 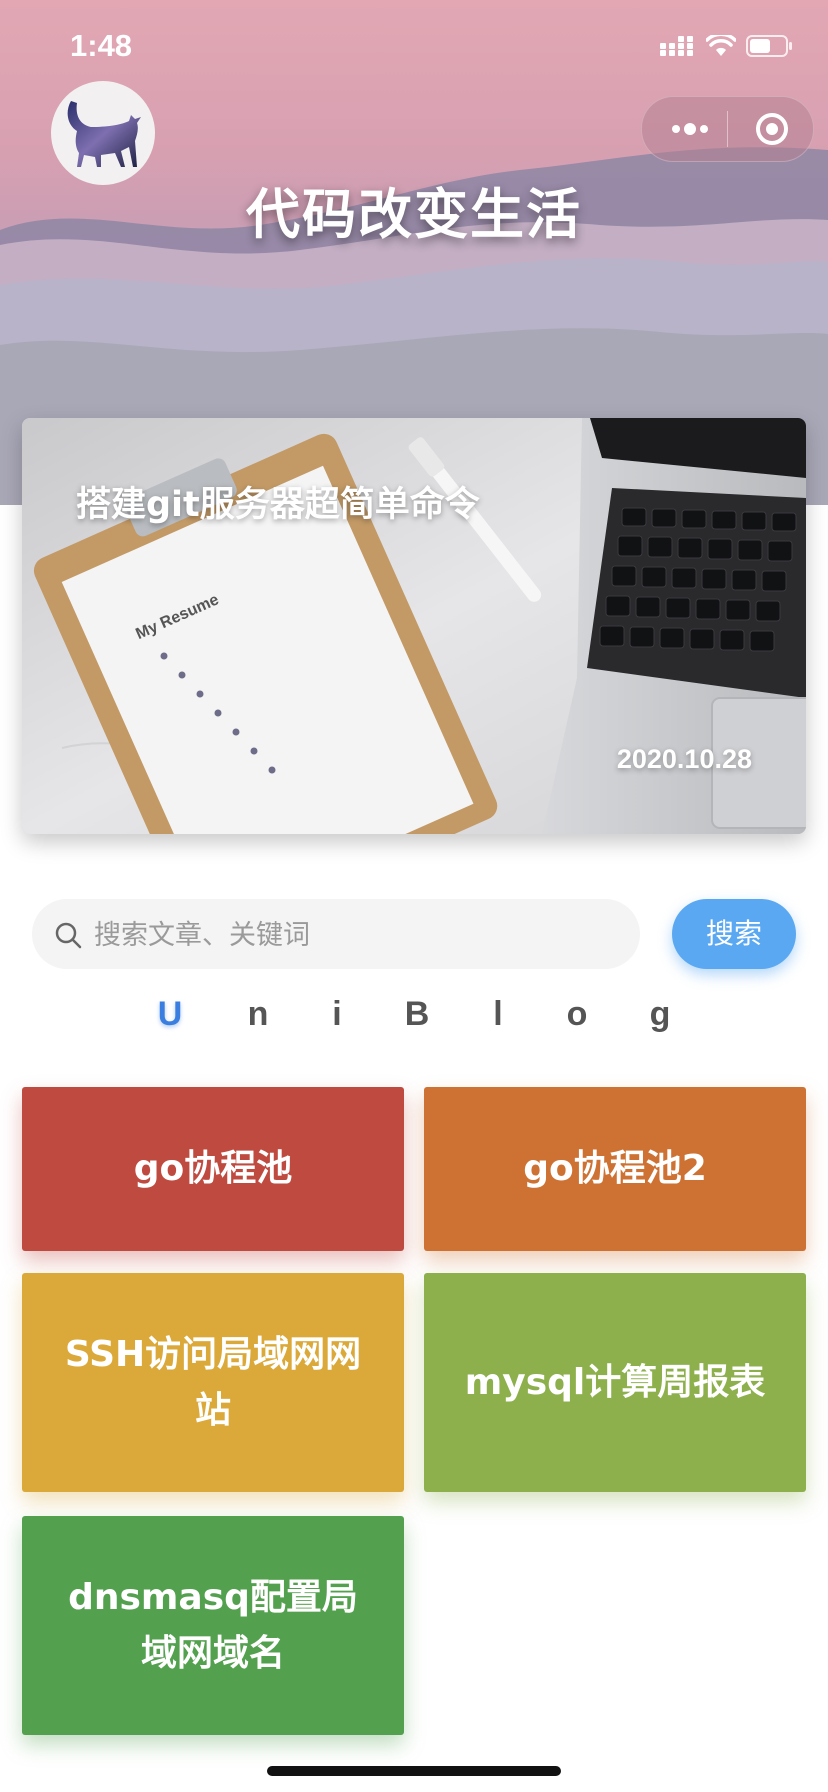 I want to click on cellular-icon, so click(x=676, y=46).